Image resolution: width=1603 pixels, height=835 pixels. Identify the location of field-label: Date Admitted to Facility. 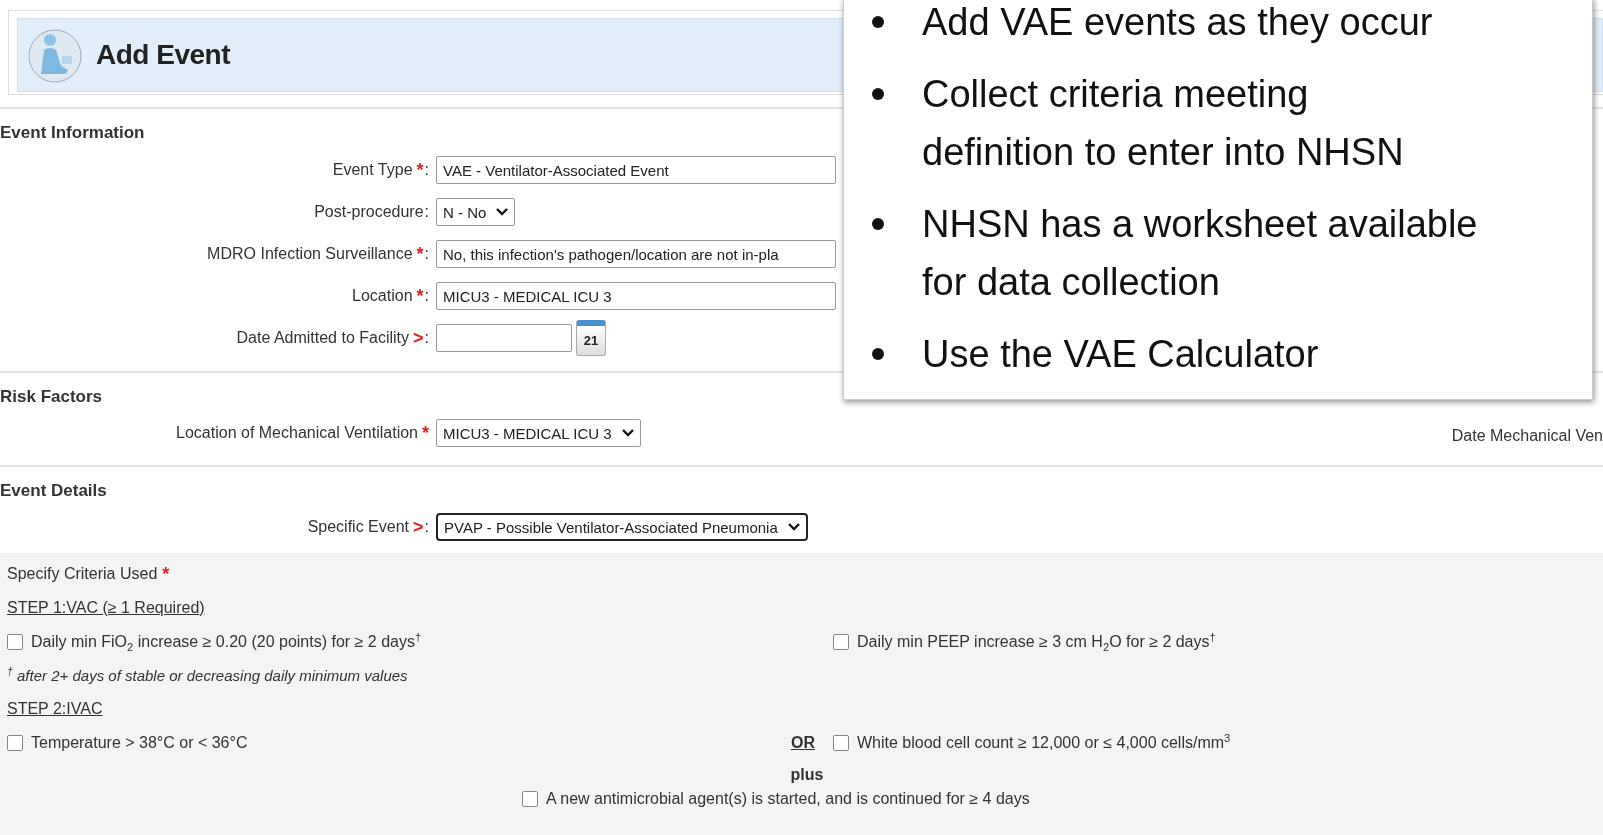
(323, 338).